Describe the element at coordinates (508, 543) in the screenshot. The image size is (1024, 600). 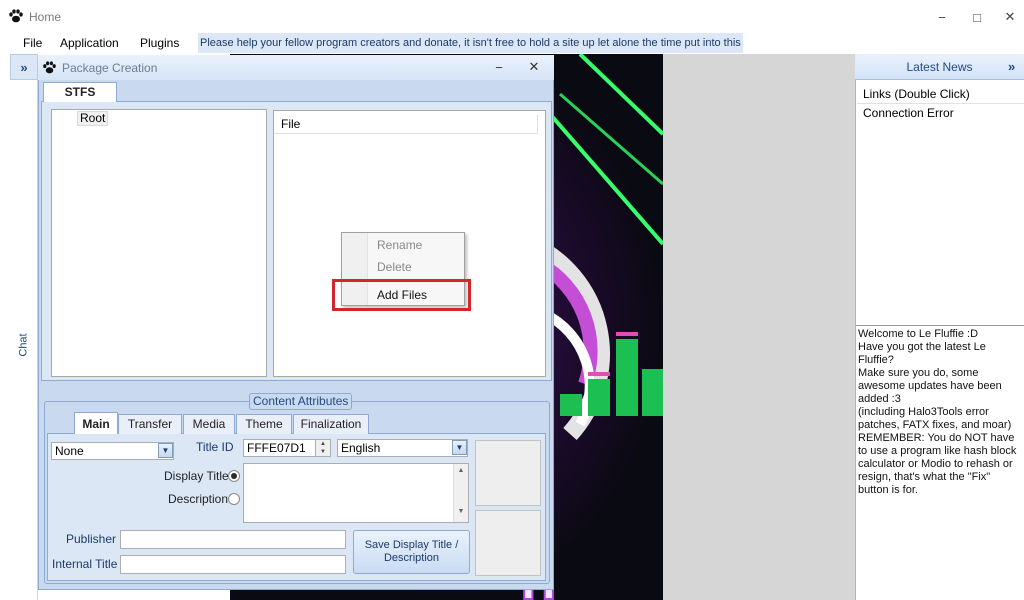
I see `package-image-preview` at that location.